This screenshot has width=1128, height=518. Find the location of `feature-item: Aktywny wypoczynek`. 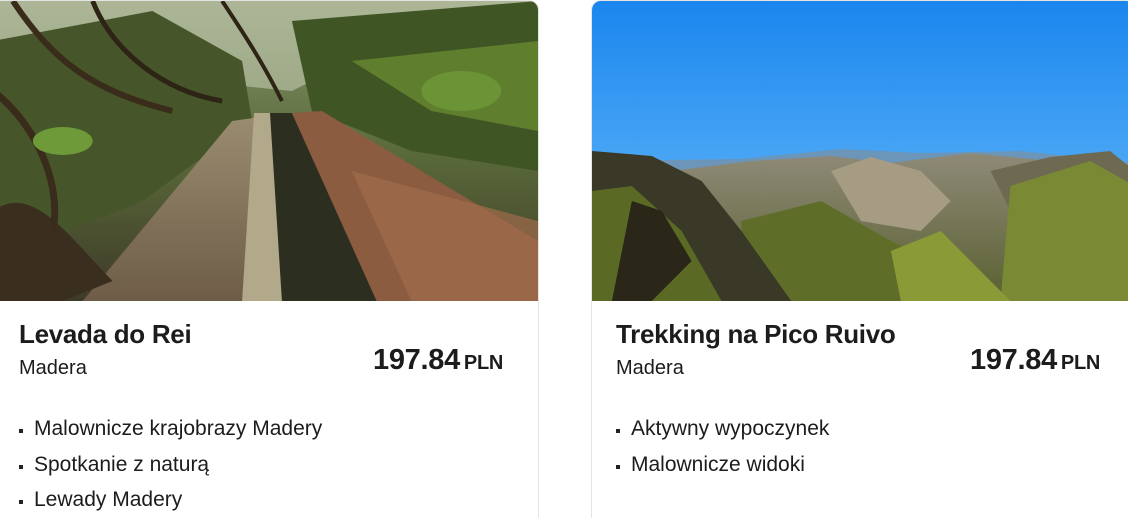

feature-item: Aktywny wypoczynek is located at coordinates (722, 429).